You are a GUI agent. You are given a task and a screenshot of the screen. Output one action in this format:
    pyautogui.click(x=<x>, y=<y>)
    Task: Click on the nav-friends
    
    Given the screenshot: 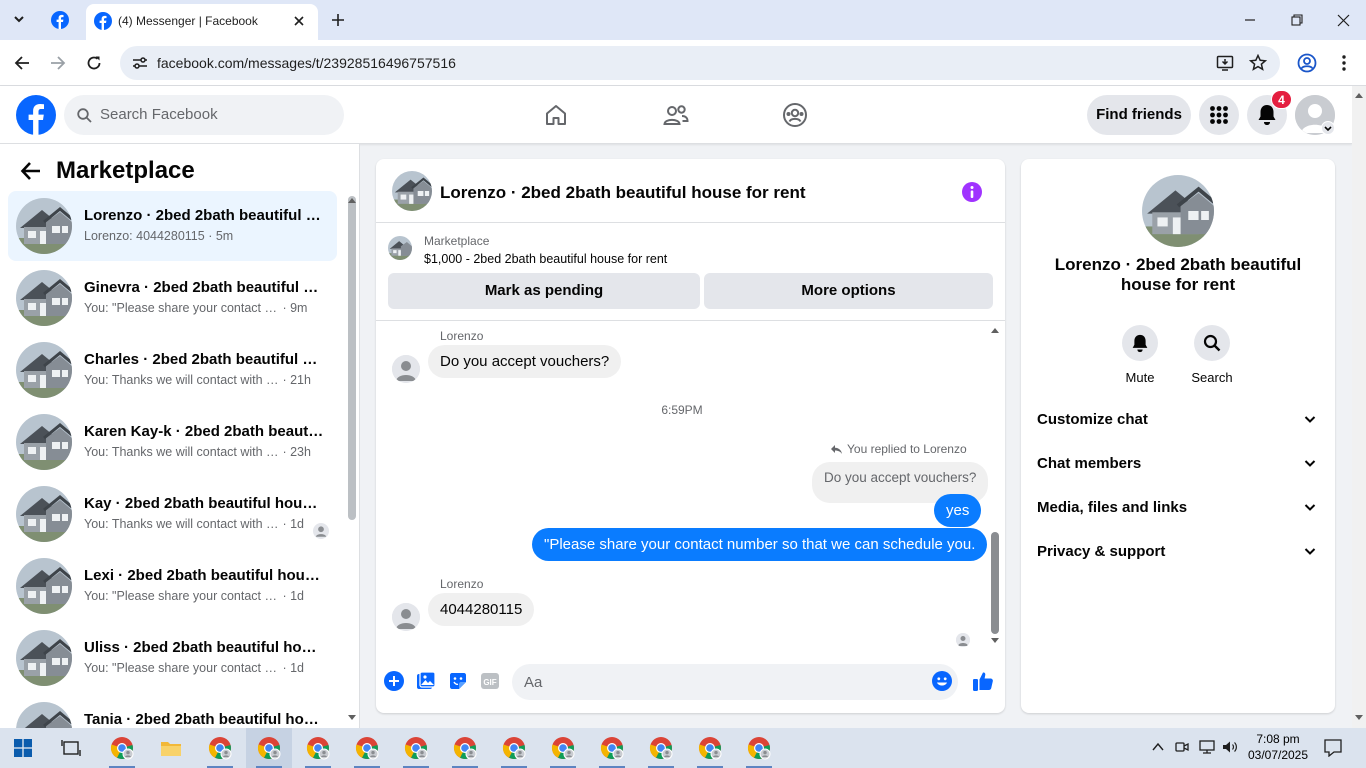 What is the action you would take?
    pyautogui.click(x=676, y=115)
    